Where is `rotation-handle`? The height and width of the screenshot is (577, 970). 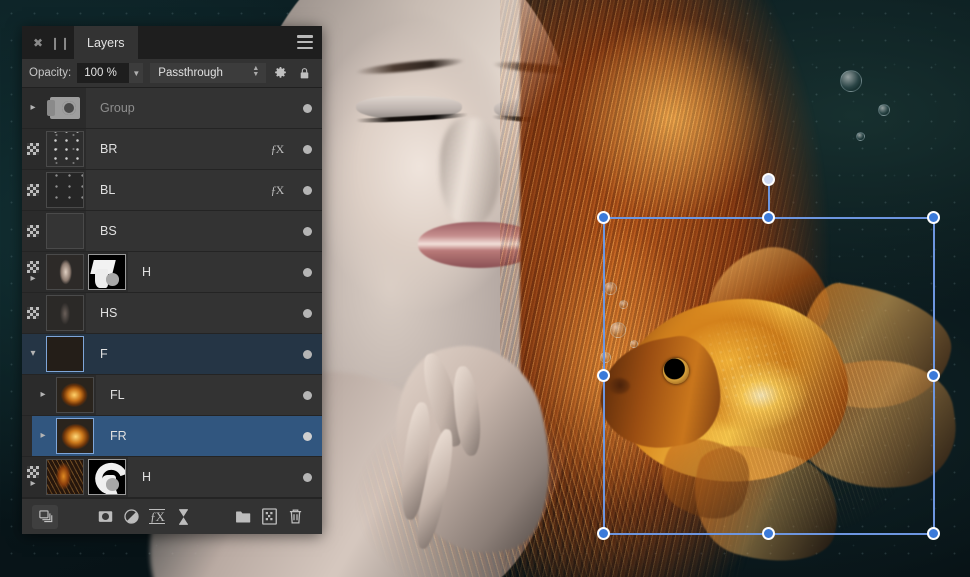
rotation-handle is located at coordinates (768, 179).